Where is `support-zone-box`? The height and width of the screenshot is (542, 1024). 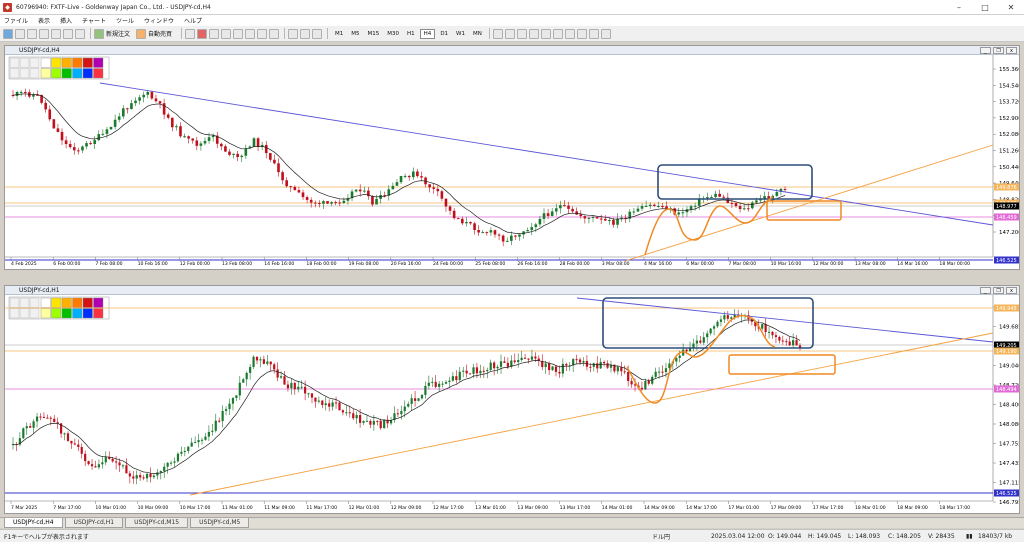
support-zone-box is located at coordinates (782, 364).